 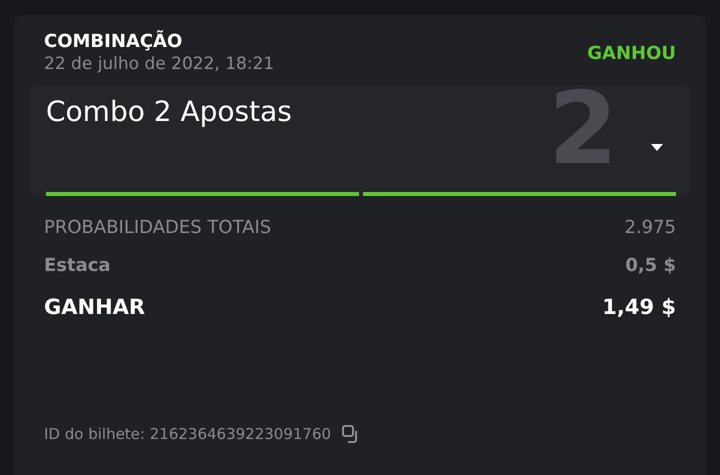 I want to click on summary-label: PROBABILIDADES TOTAIS, so click(x=158, y=227).